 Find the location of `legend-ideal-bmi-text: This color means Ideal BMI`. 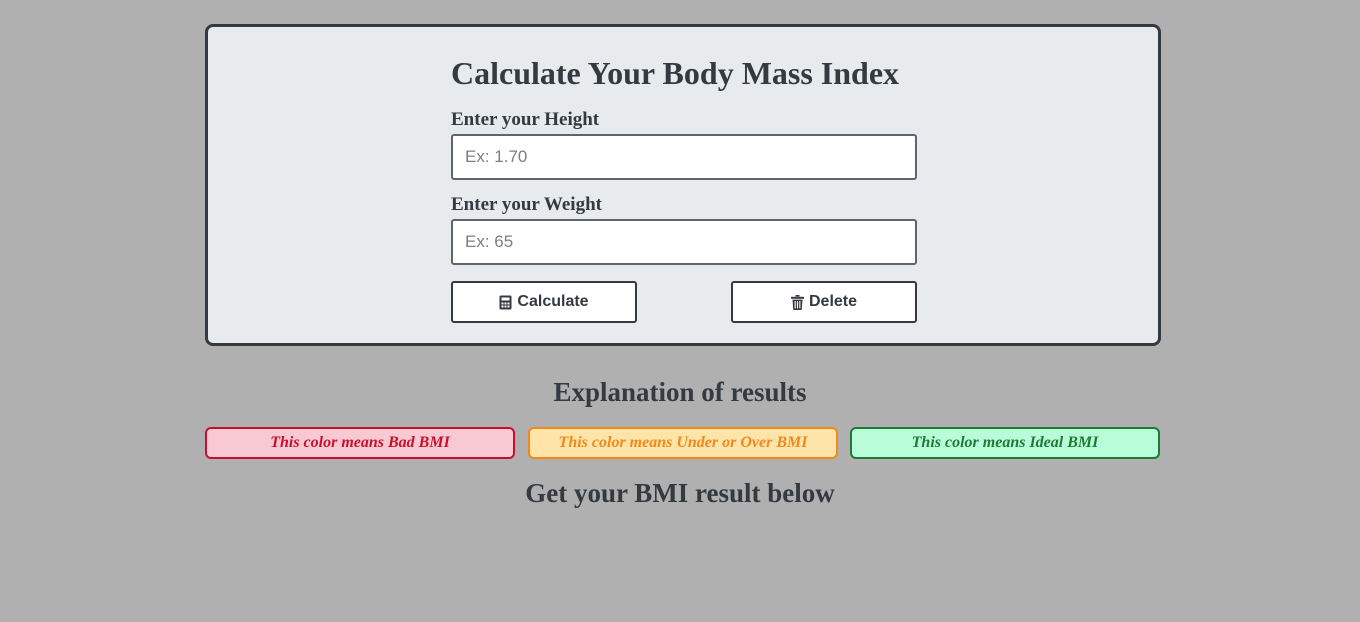

legend-ideal-bmi-text: This color means Ideal BMI is located at coordinates (1005, 442).